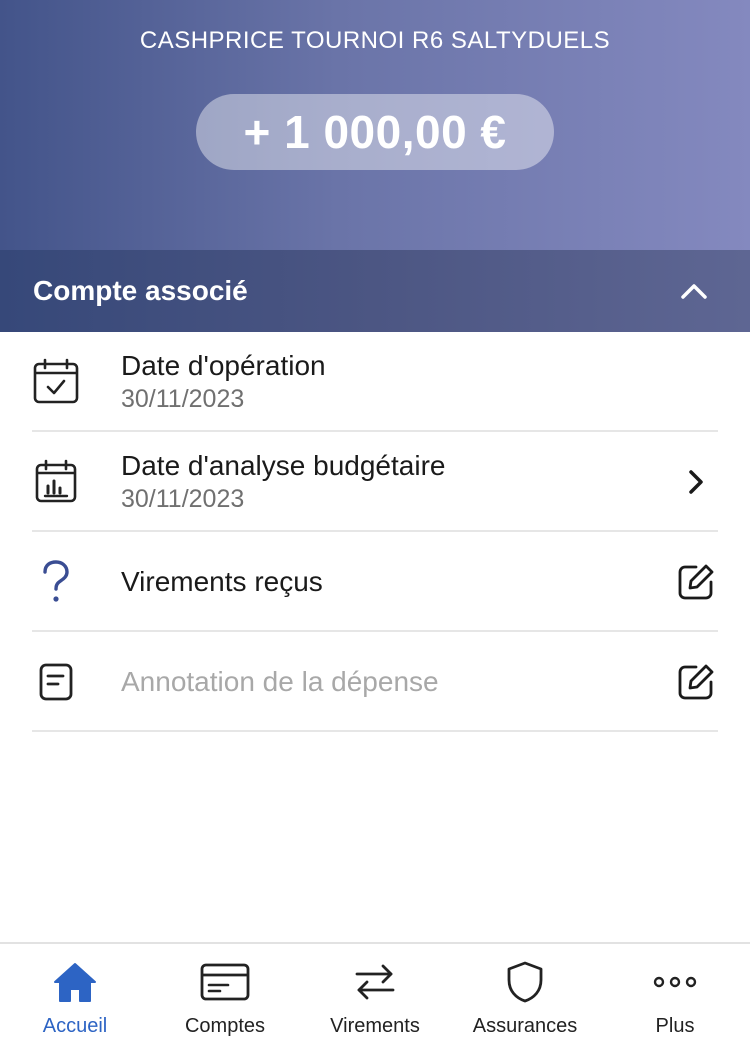 This screenshot has width=750, height=1040. What do you see at coordinates (375, 482) in the screenshot?
I see `budget-date-row: Date d'analyse budgétaire 30/11/2023` at bounding box center [375, 482].